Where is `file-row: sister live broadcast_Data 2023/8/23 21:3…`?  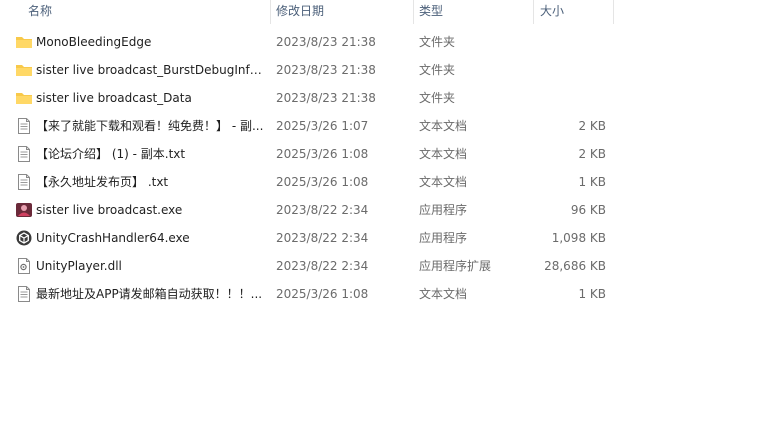
file-row: sister live broadcast_Data 2023/8/23 21:3… is located at coordinates (379, 98).